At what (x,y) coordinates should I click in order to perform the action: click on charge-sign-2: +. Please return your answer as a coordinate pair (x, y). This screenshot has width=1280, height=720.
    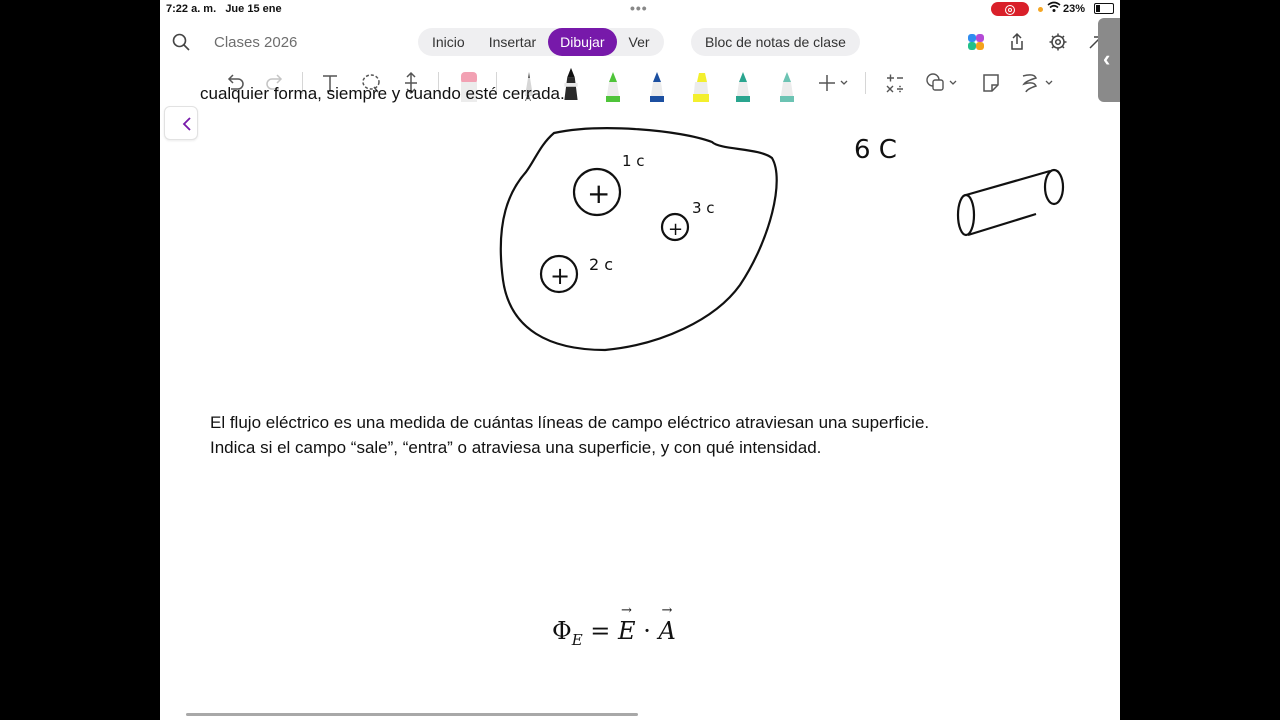
    Looking at the image, I should click on (560, 276).